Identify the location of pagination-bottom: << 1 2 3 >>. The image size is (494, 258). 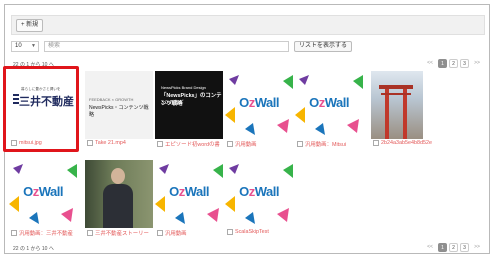
(453, 247).